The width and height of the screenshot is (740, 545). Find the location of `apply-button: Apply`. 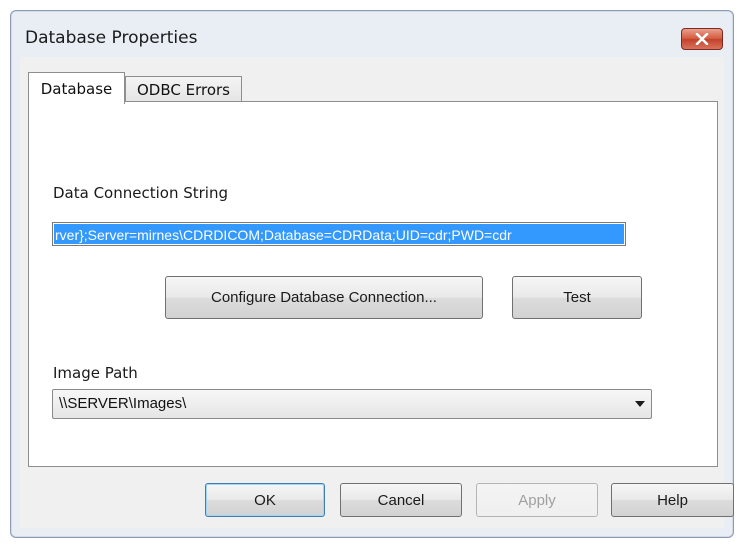

apply-button: Apply is located at coordinates (537, 500).